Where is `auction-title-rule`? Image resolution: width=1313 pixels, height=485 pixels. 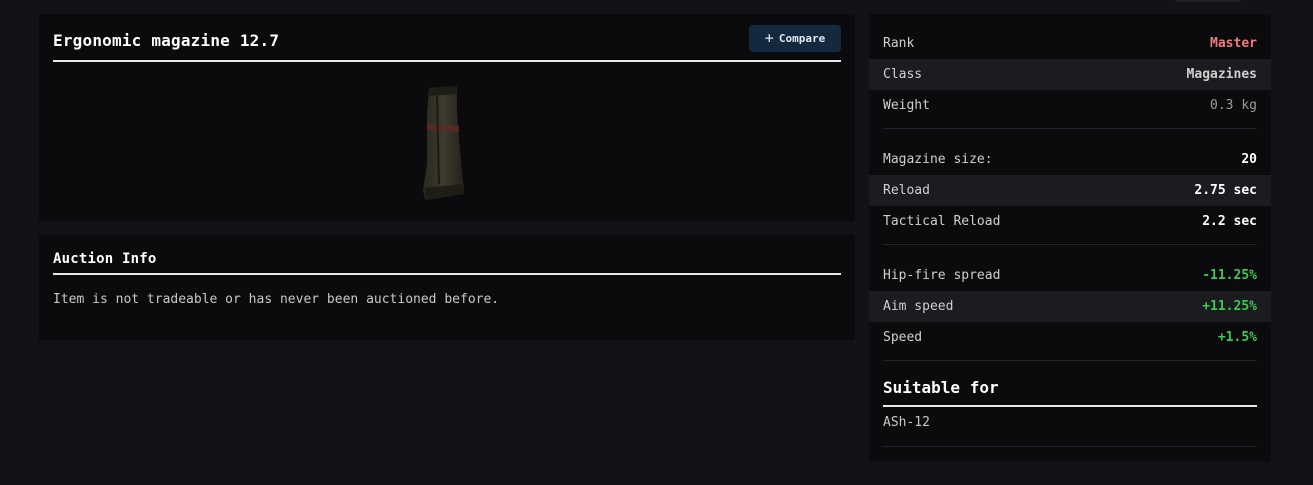
auction-title-rule is located at coordinates (447, 274).